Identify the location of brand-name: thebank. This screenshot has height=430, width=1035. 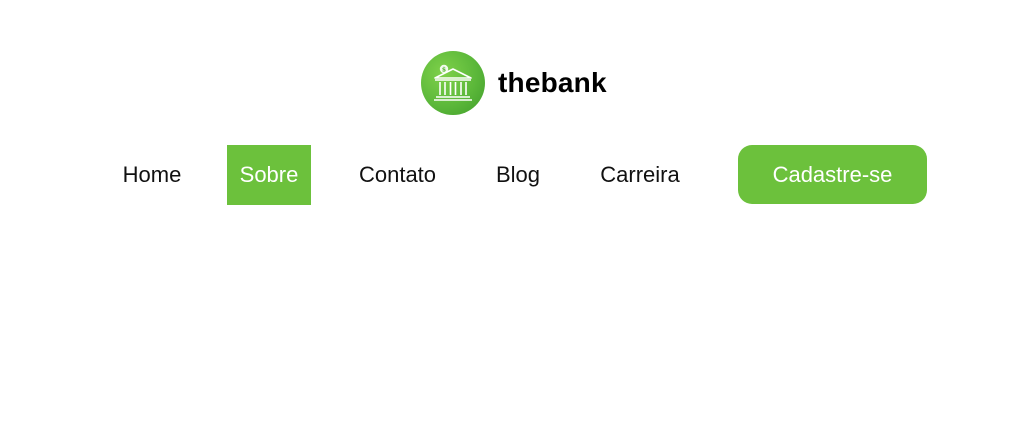
(552, 82).